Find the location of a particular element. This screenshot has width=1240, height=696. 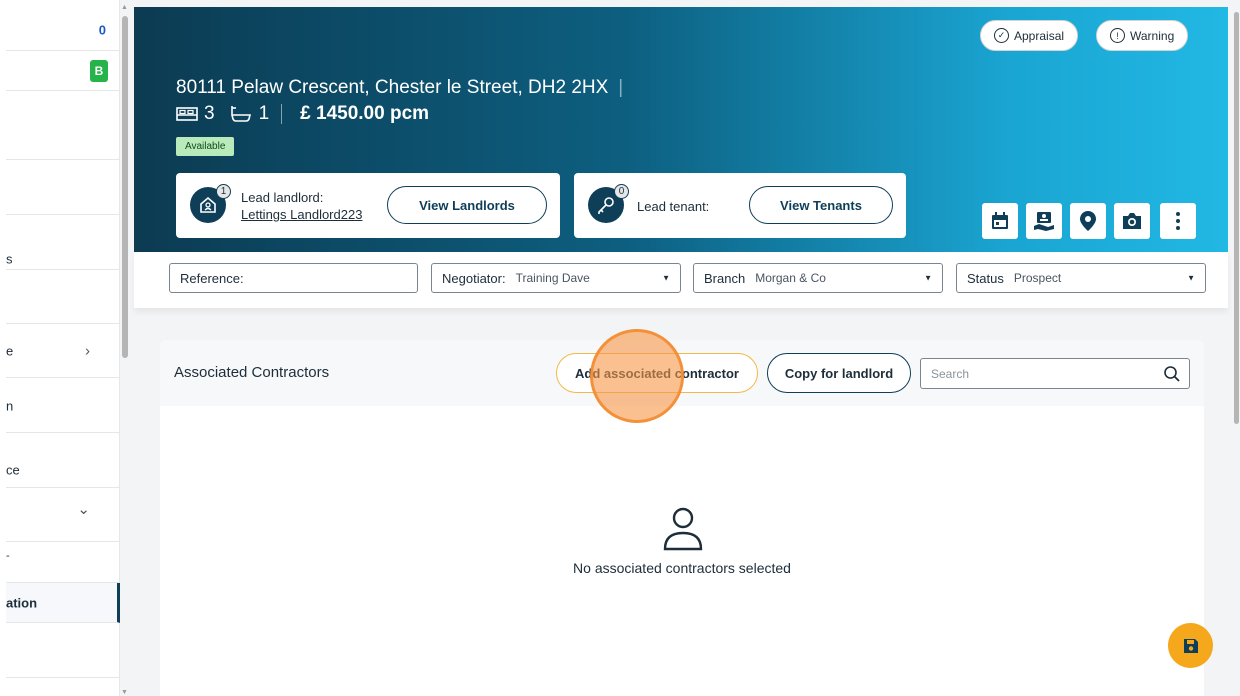

warning-label: Warning is located at coordinates (1152, 35).